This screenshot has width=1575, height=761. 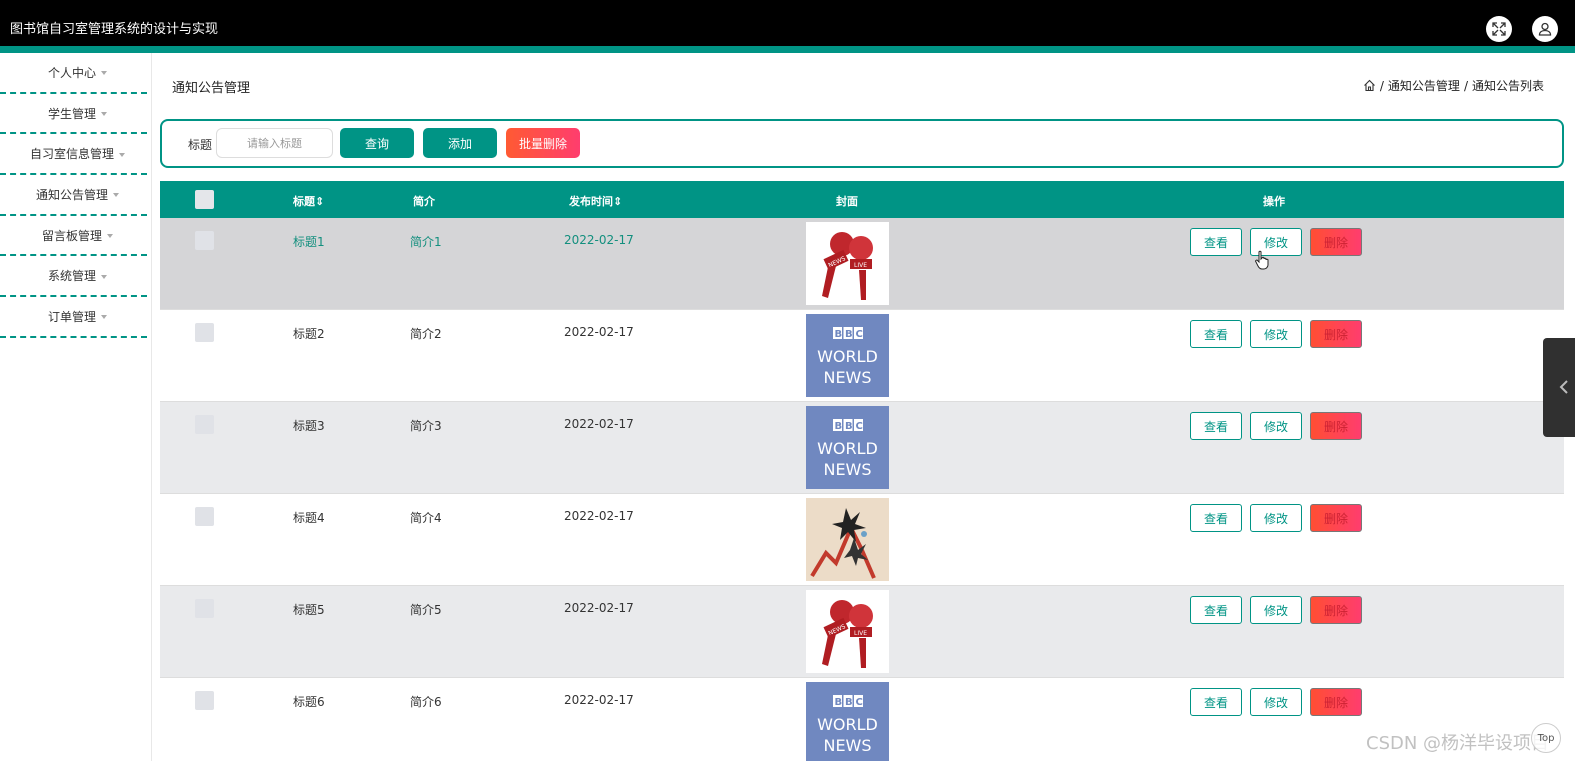 What do you see at coordinates (1274, 201) in the screenshot?
I see `header-actions: 操作` at bounding box center [1274, 201].